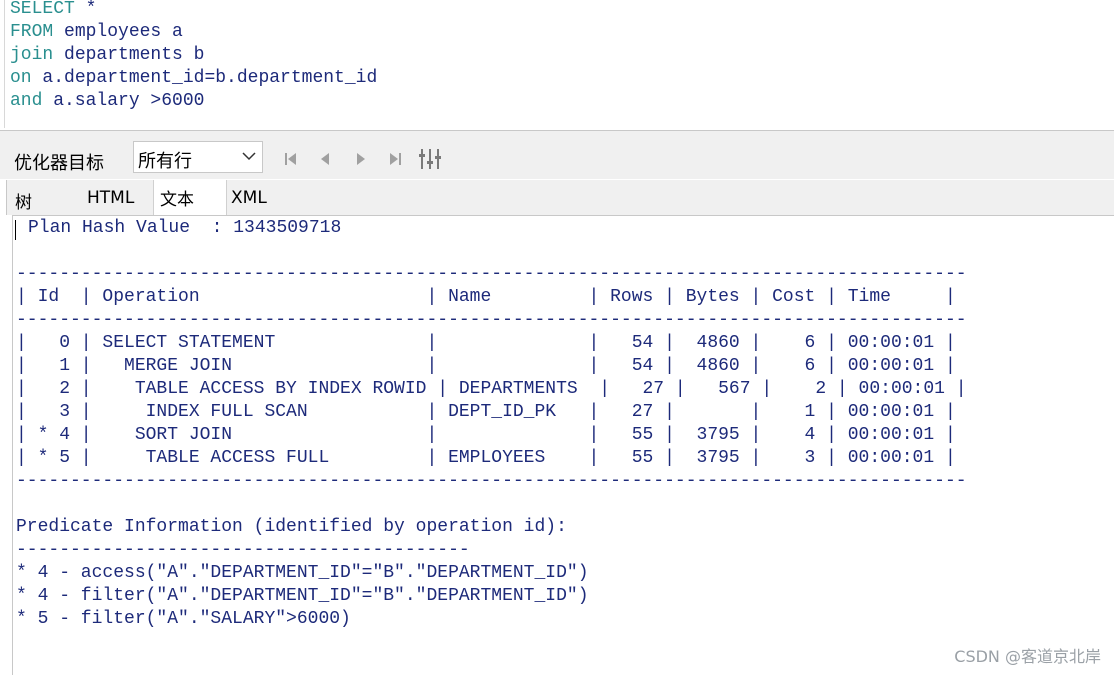 This screenshot has height=675, width=1114. What do you see at coordinates (249, 198) in the screenshot?
I see `tab-label: XML` at bounding box center [249, 198].